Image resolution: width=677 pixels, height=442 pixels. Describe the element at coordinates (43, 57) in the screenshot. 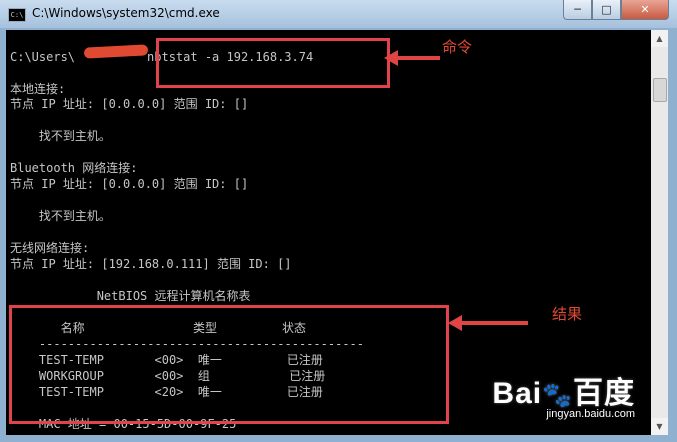

I see `prompt-path: C:\Users\` at that location.